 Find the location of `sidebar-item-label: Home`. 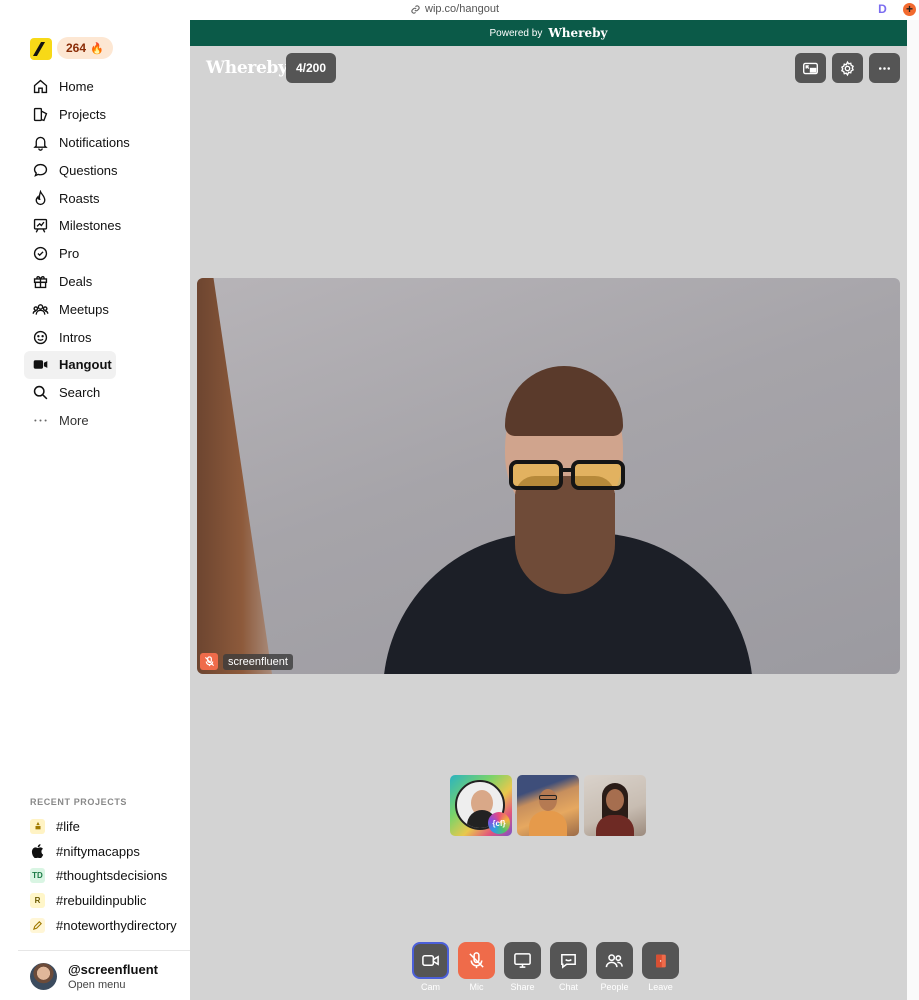

sidebar-item-label: Home is located at coordinates (76, 87).